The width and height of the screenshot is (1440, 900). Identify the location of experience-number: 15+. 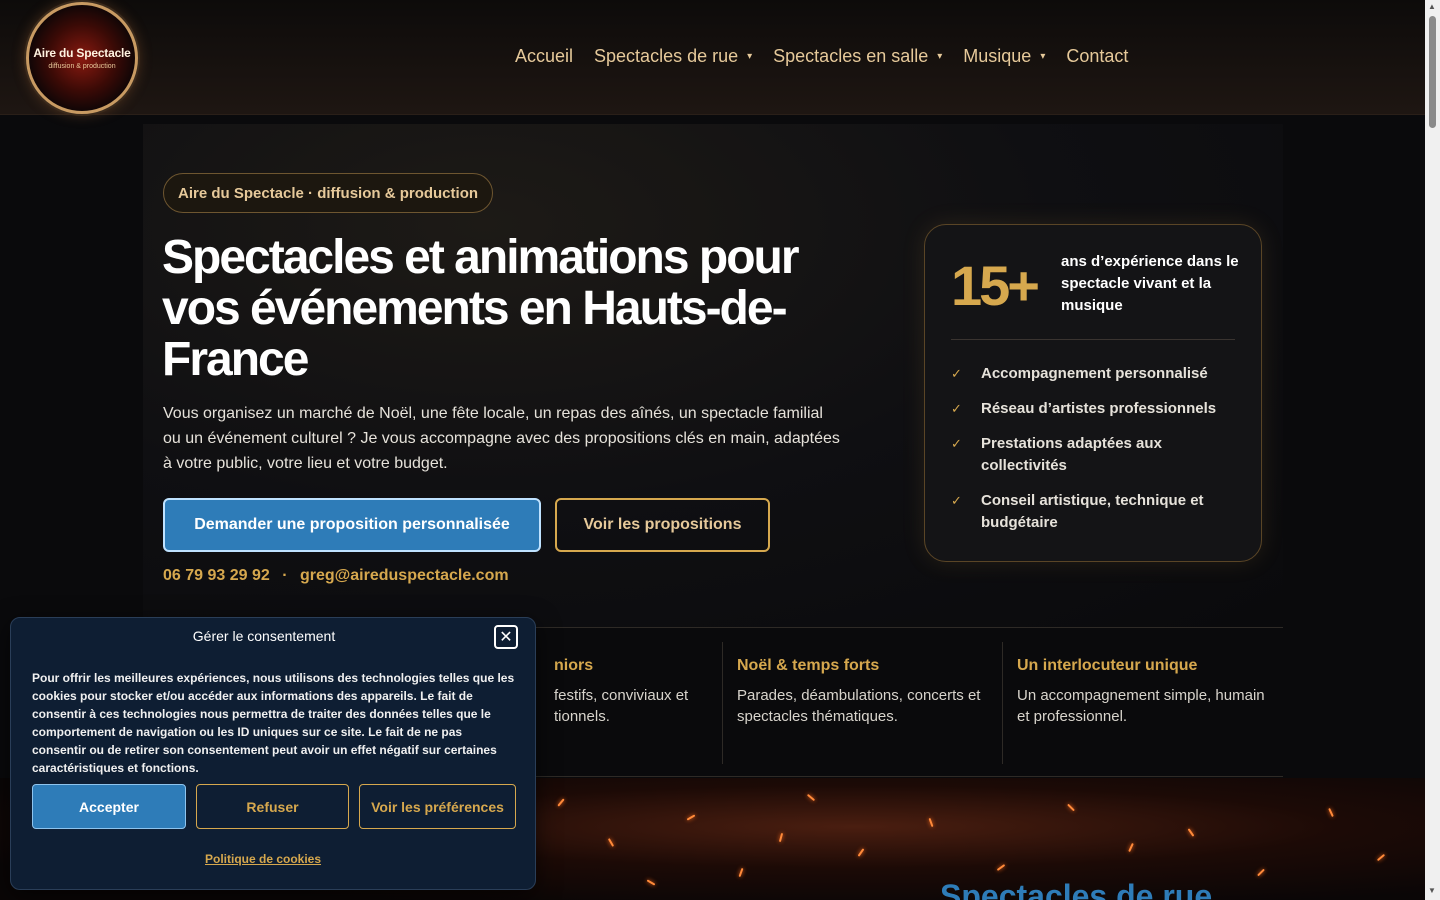
(995, 285).